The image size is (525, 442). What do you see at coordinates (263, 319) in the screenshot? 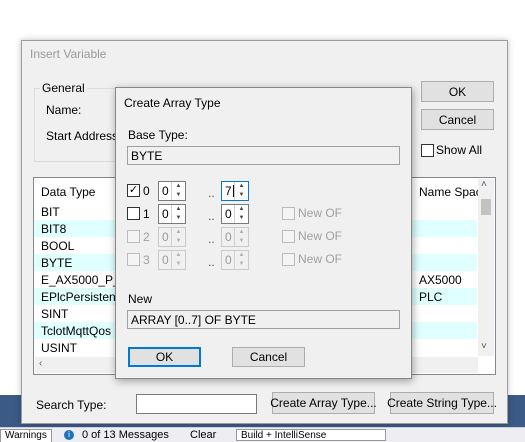
I see `new-type-field: ARRAY [0..7] OF BYTE` at bounding box center [263, 319].